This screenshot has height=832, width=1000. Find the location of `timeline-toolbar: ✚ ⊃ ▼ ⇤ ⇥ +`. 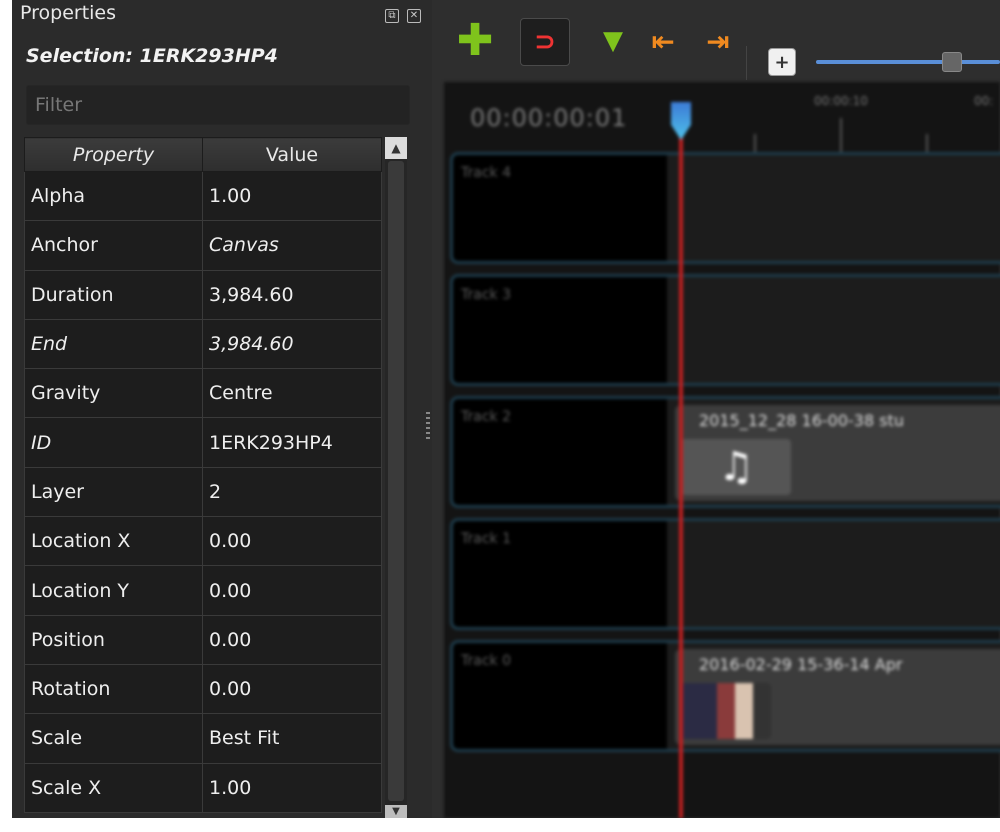

timeline-toolbar: ✚ ⊃ ▼ ⇤ ⇥ + is located at coordinates (716, 46).